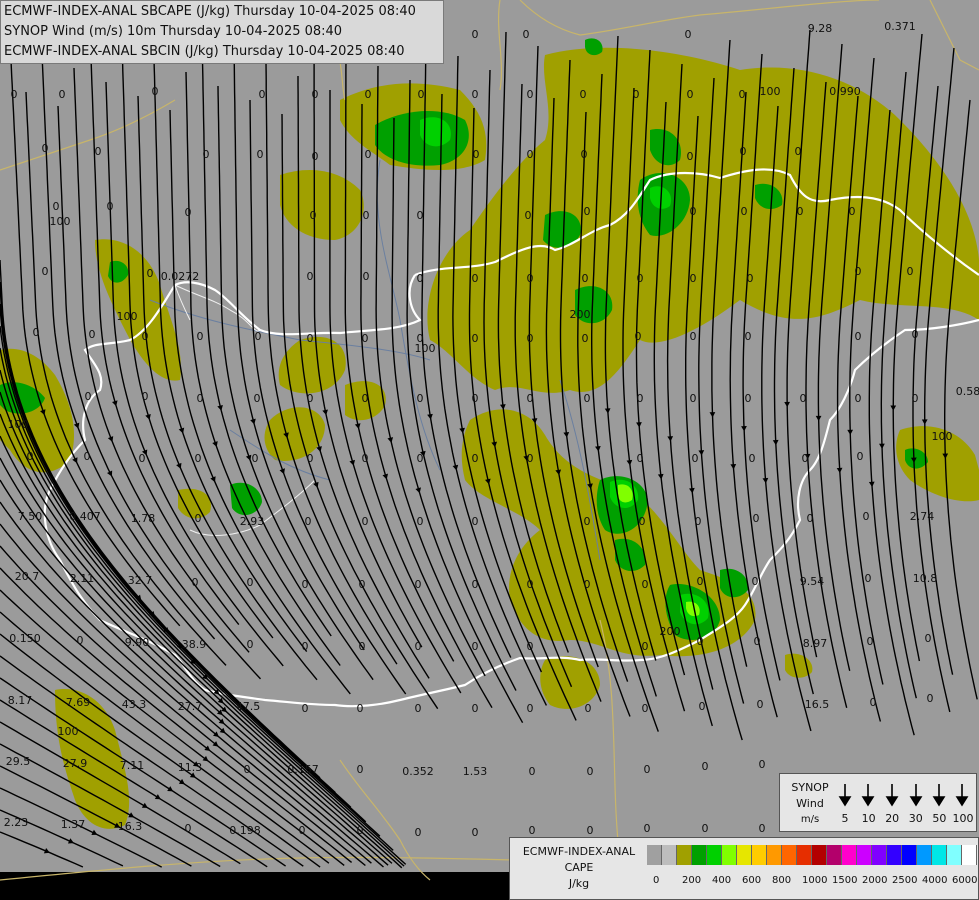 The width and height of the screenshot is (979, 900). Describe the element at coordinates (820, 28) in the screenshot. I see `map-value-label: 9.28` at that location.